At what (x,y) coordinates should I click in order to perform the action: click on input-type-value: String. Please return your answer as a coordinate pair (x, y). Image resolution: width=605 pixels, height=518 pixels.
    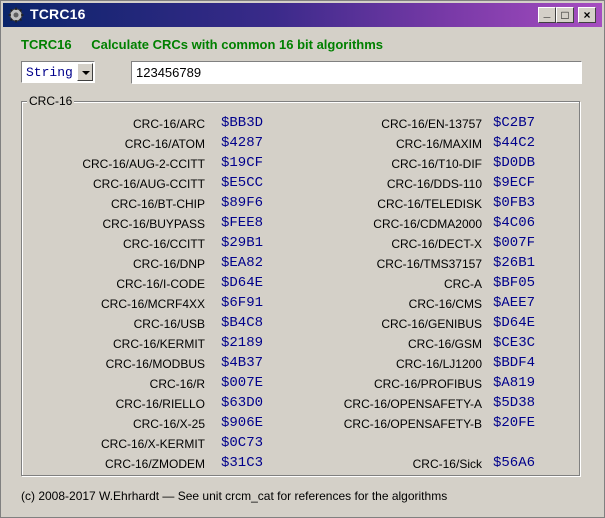
    Looking at the image, I should click on (49, 72).